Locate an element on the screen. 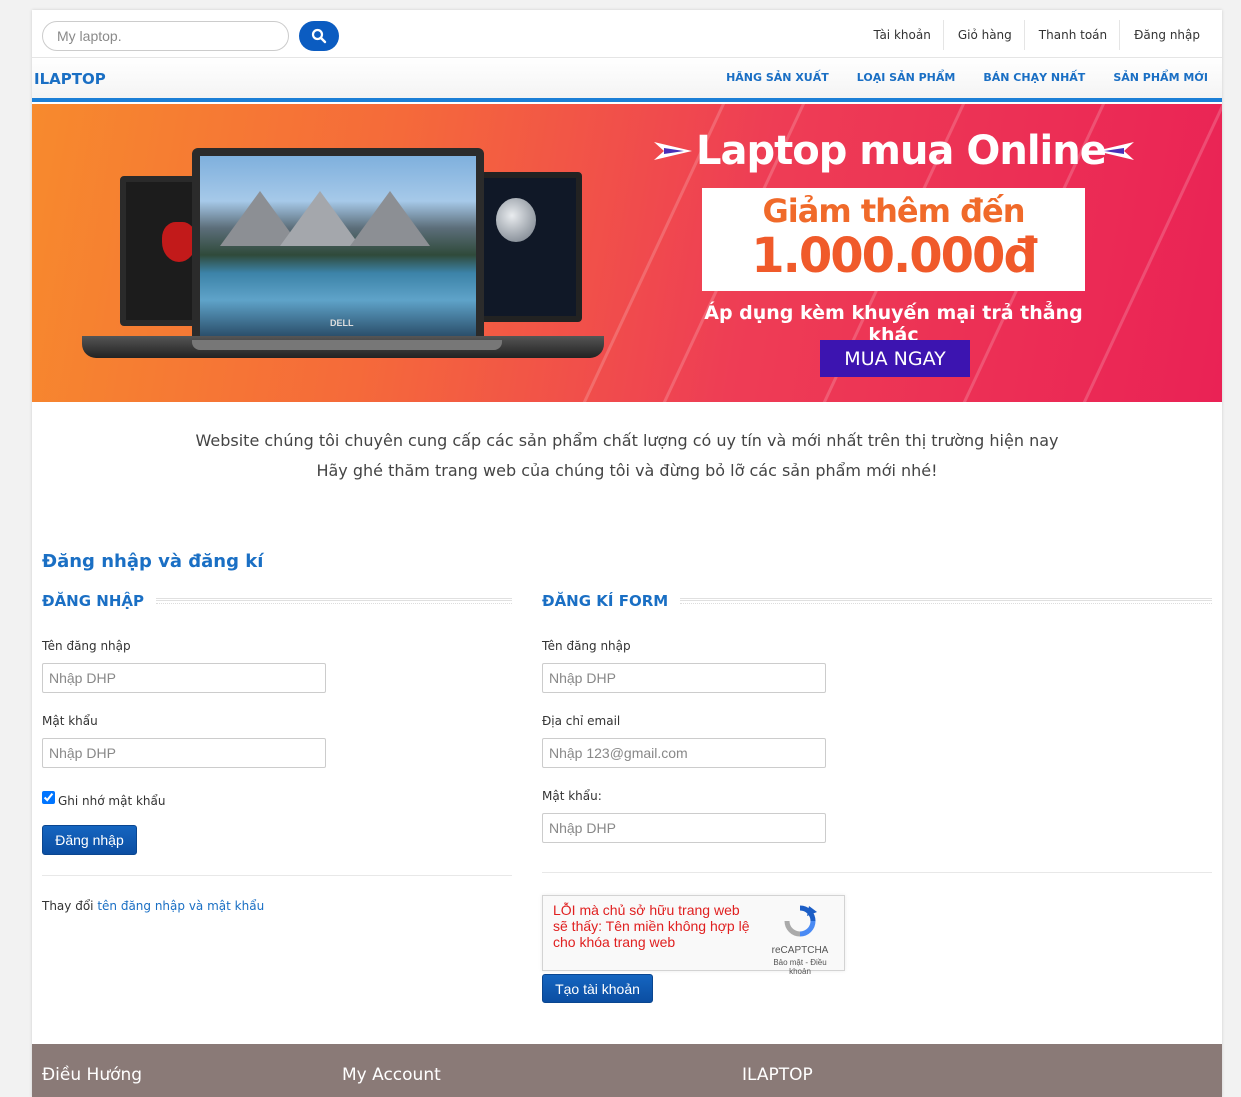  nav-new-products: SẢN PHẨM MỚI is located at coordinates (1160, 77).